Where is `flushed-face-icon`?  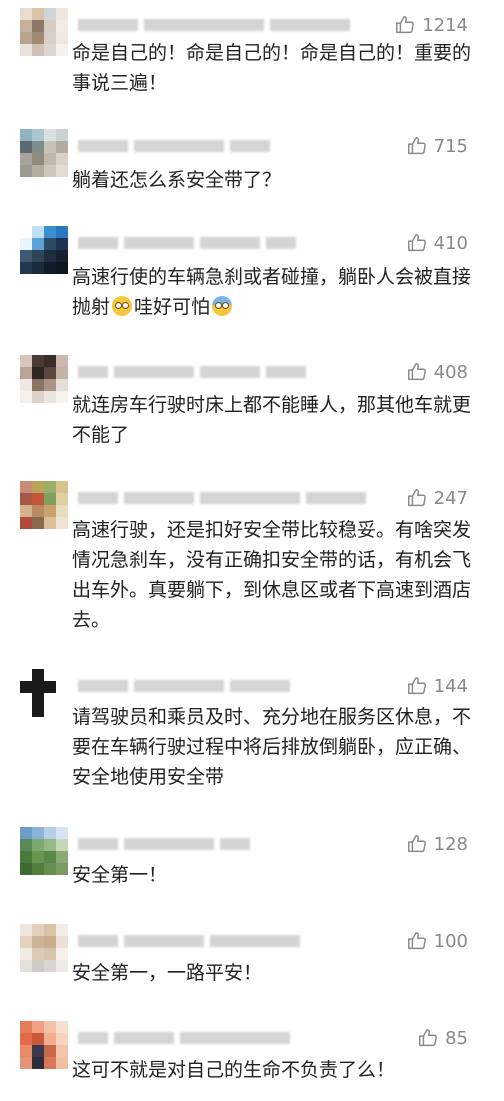 flushed-face-icon is located at coordinates (122, 306).